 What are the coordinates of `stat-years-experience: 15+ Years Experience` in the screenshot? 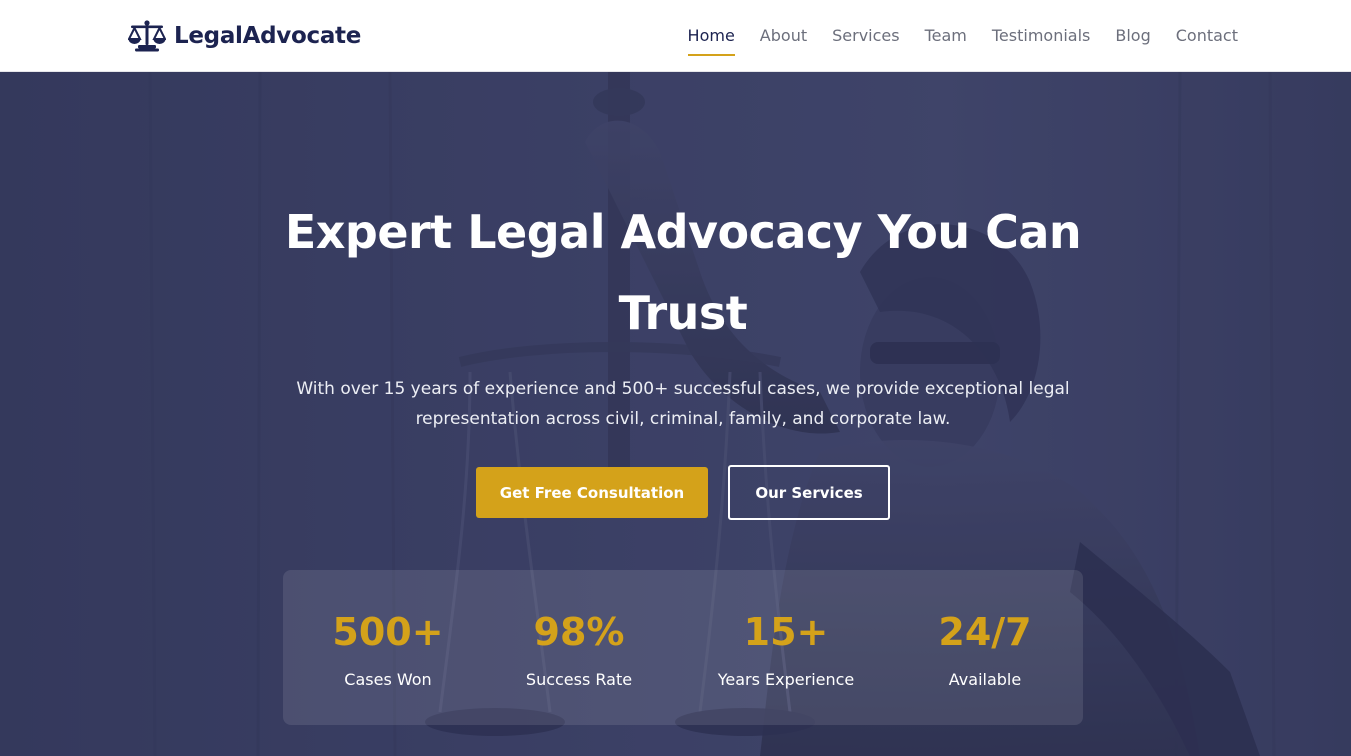 It's located at (786, 647).